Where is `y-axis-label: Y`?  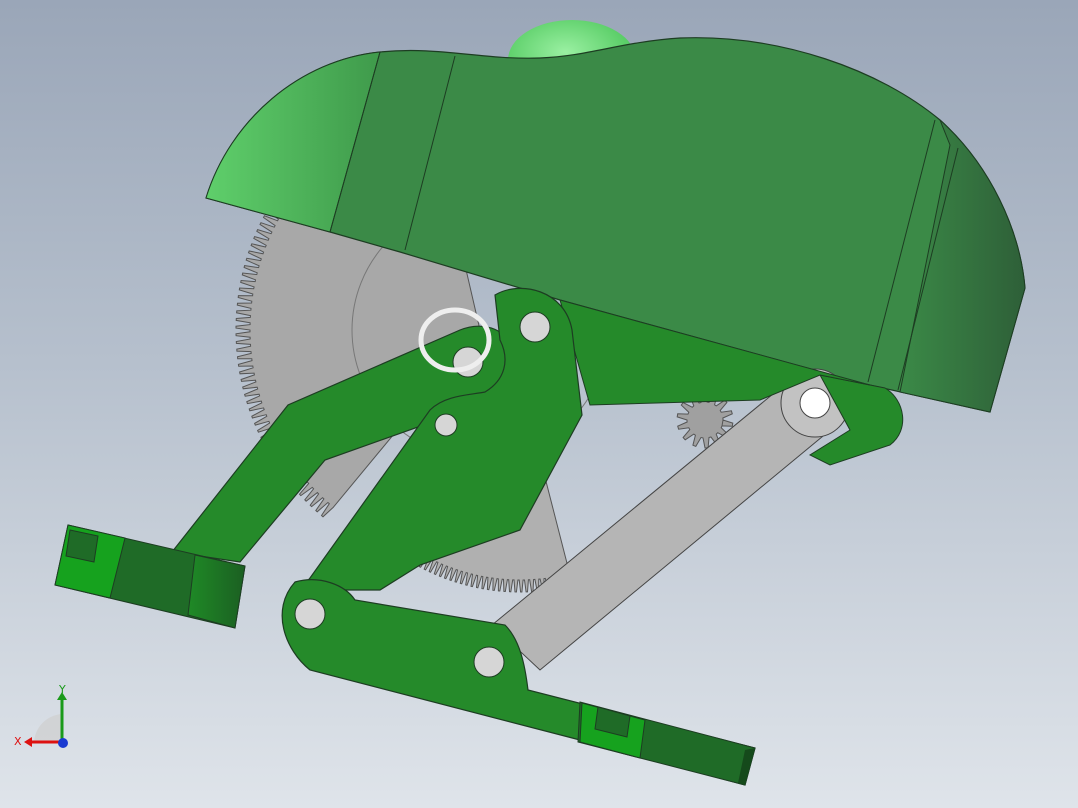
y-axis-label: Y is located at coordinates (62, 690).